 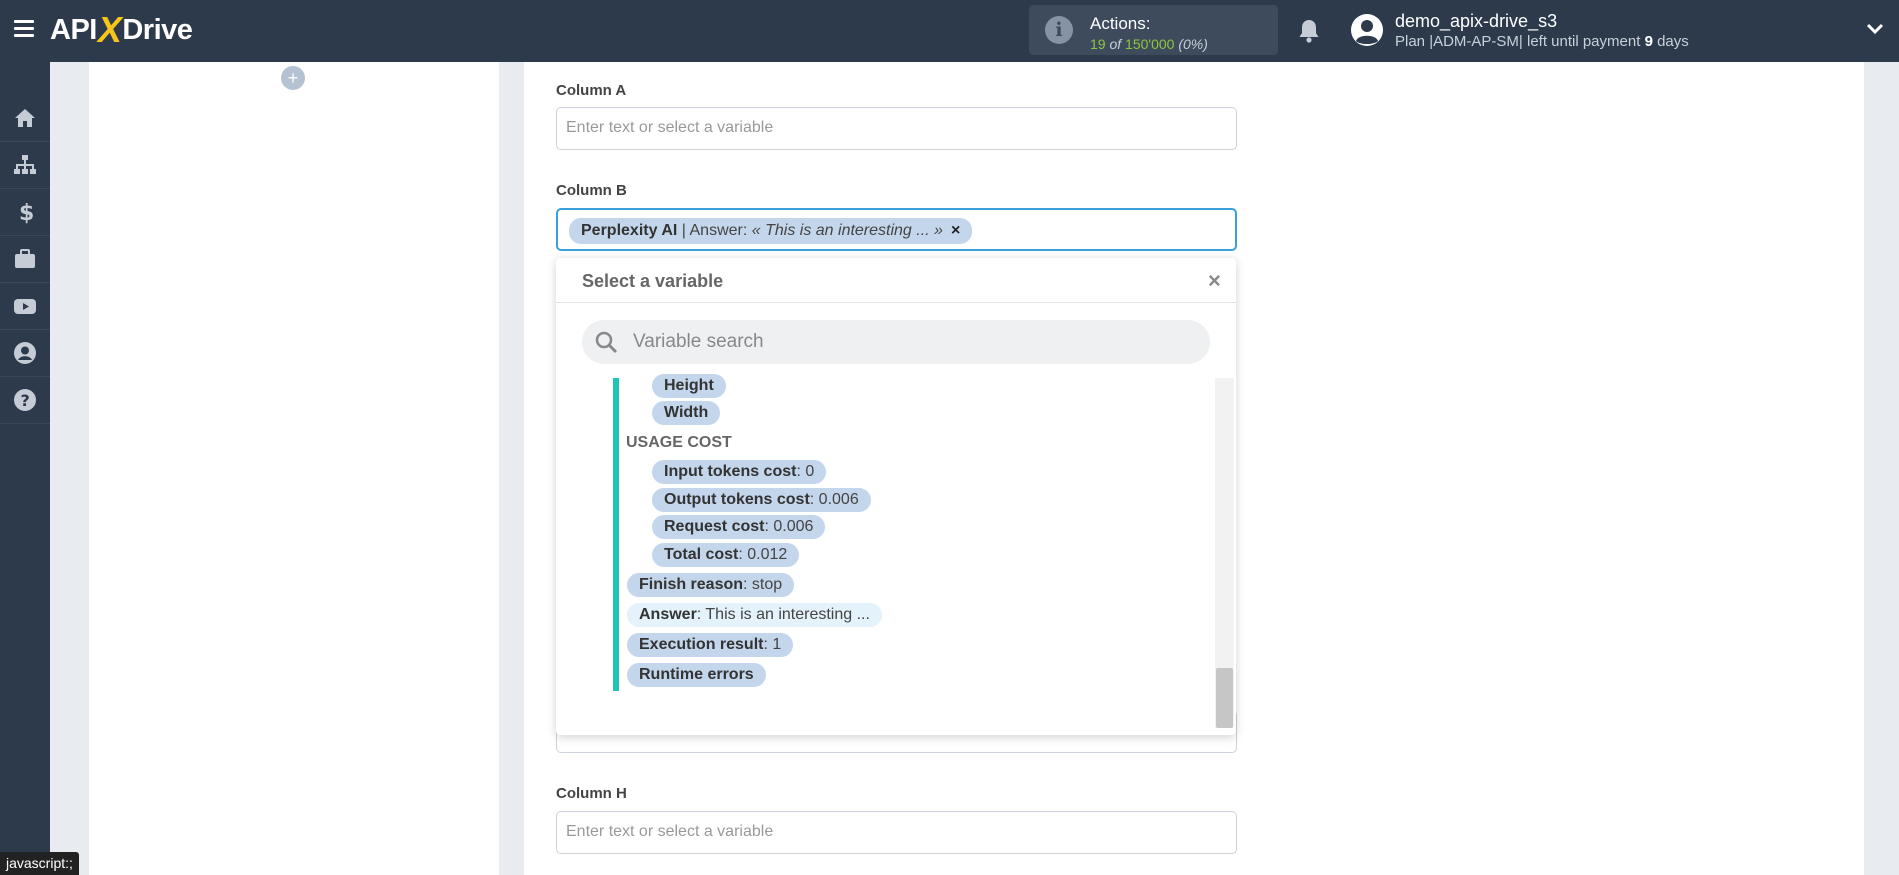 I want to click on sidebar-item-tools, so click(x=25, y=259).